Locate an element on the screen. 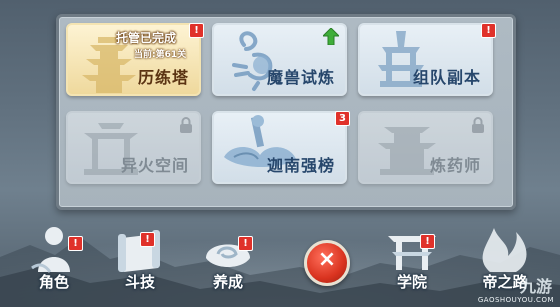  tile-alchemist: 炼药师 is located at coordinates (425, 147).